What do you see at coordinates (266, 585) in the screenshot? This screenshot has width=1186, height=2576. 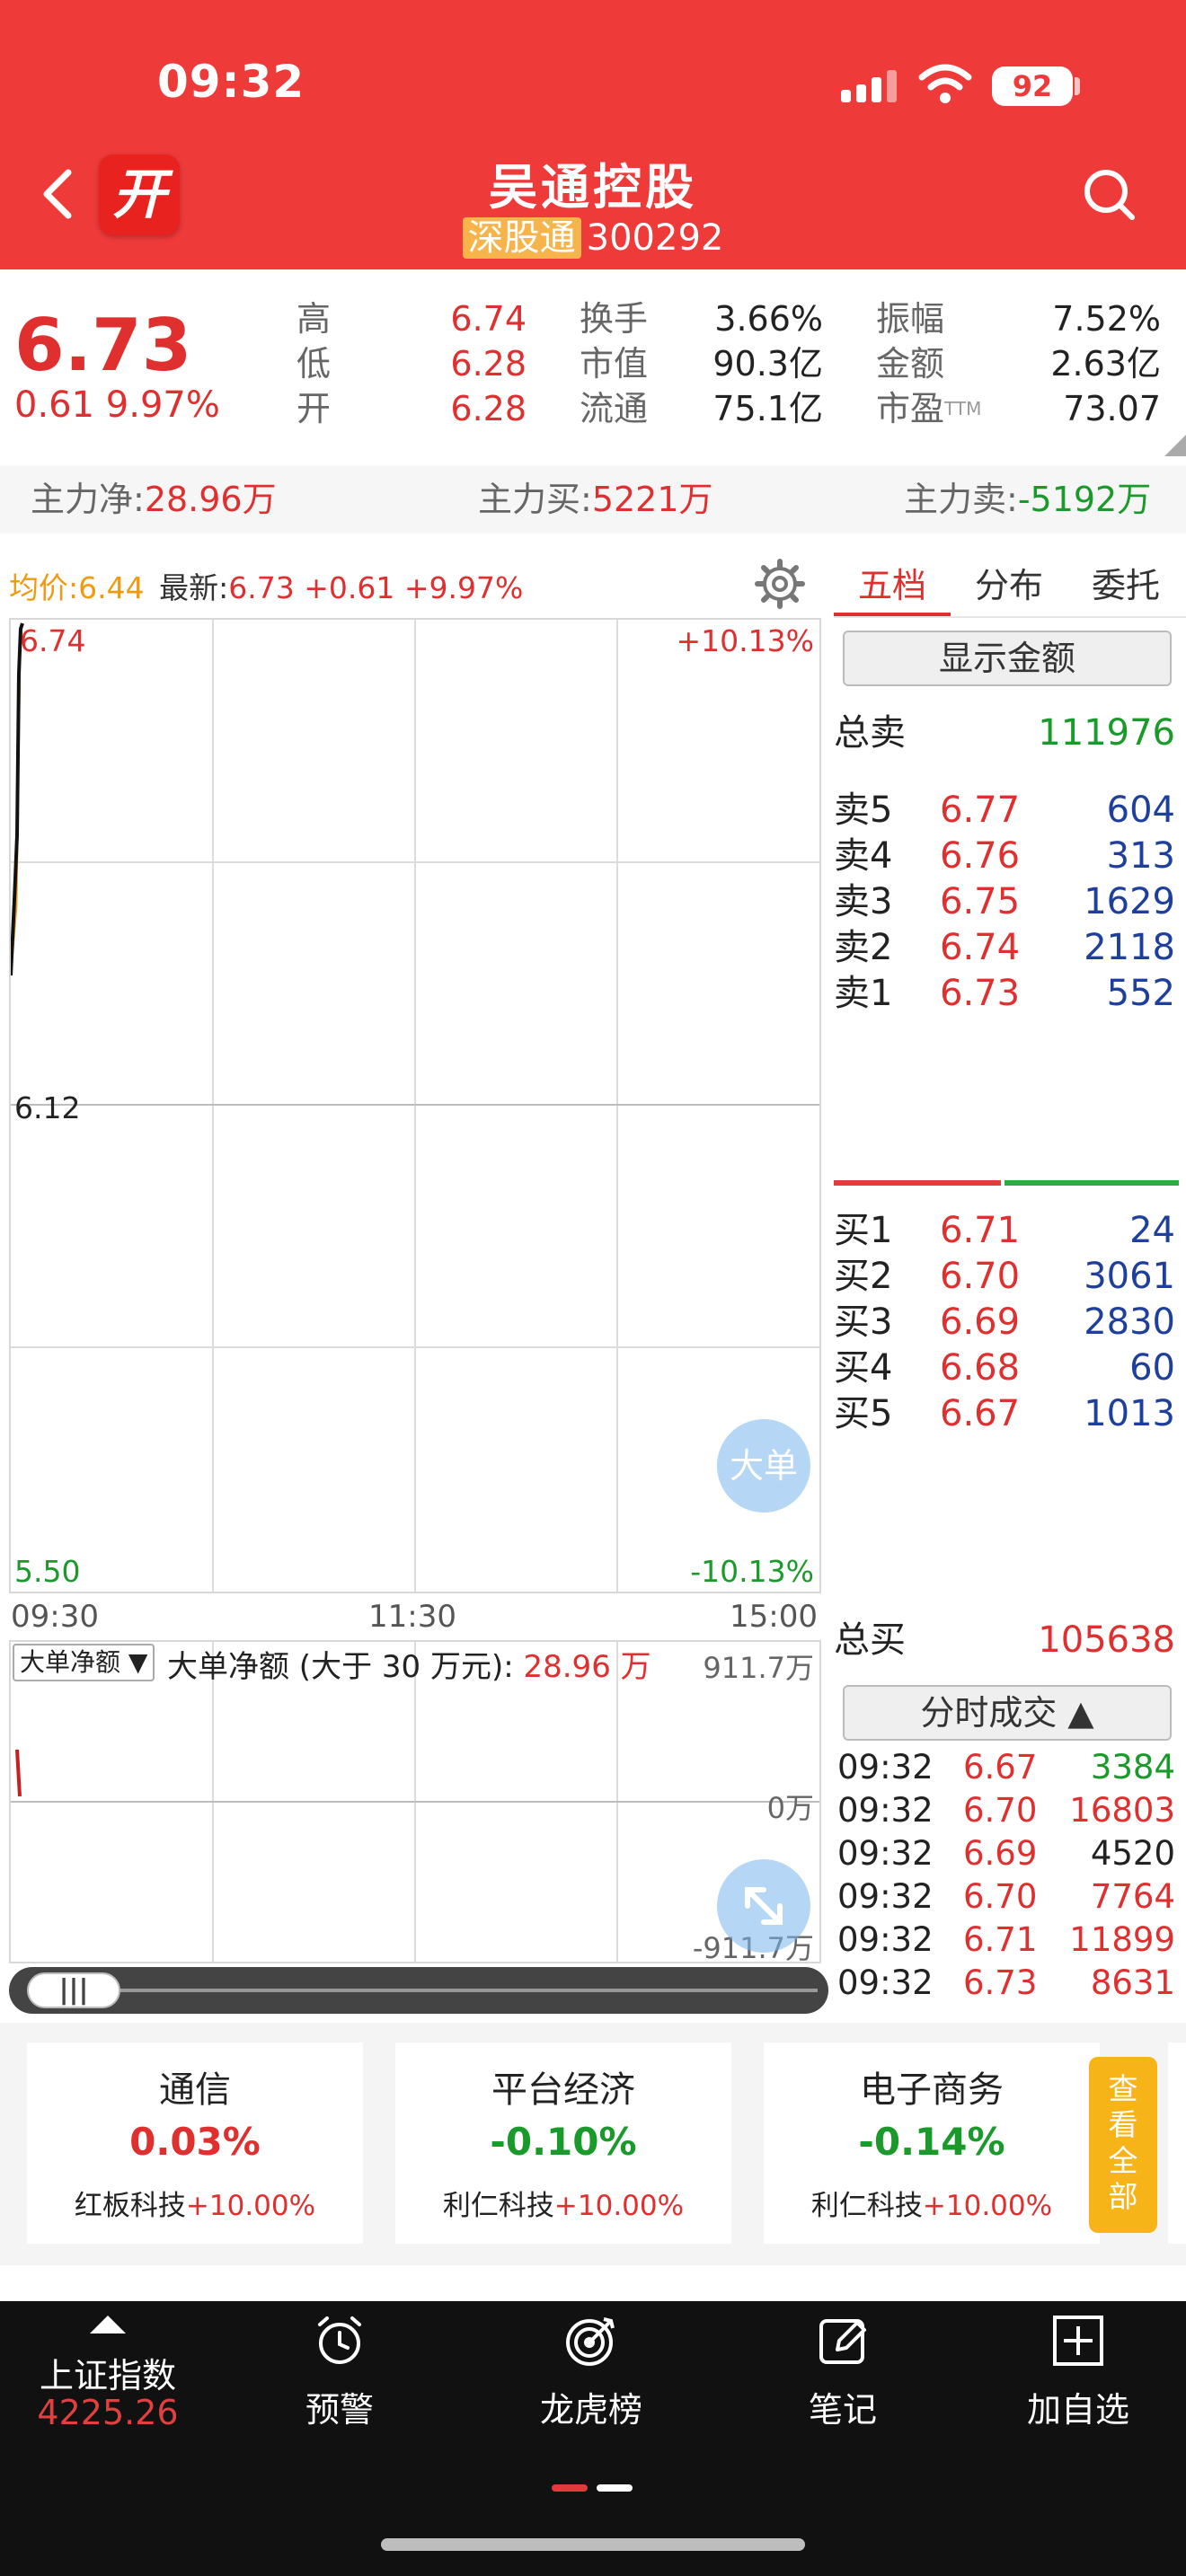 I see `intraday-legend: 均价:6.44 最新:6.73 +0.61 +9.97%` at bounding box center [266, 585].